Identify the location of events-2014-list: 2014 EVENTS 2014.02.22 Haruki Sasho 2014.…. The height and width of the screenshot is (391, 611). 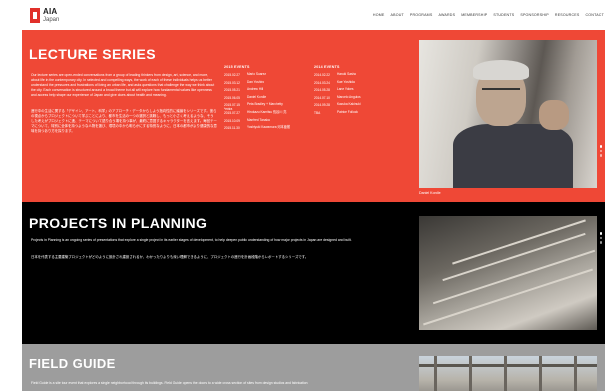
(350, 92).